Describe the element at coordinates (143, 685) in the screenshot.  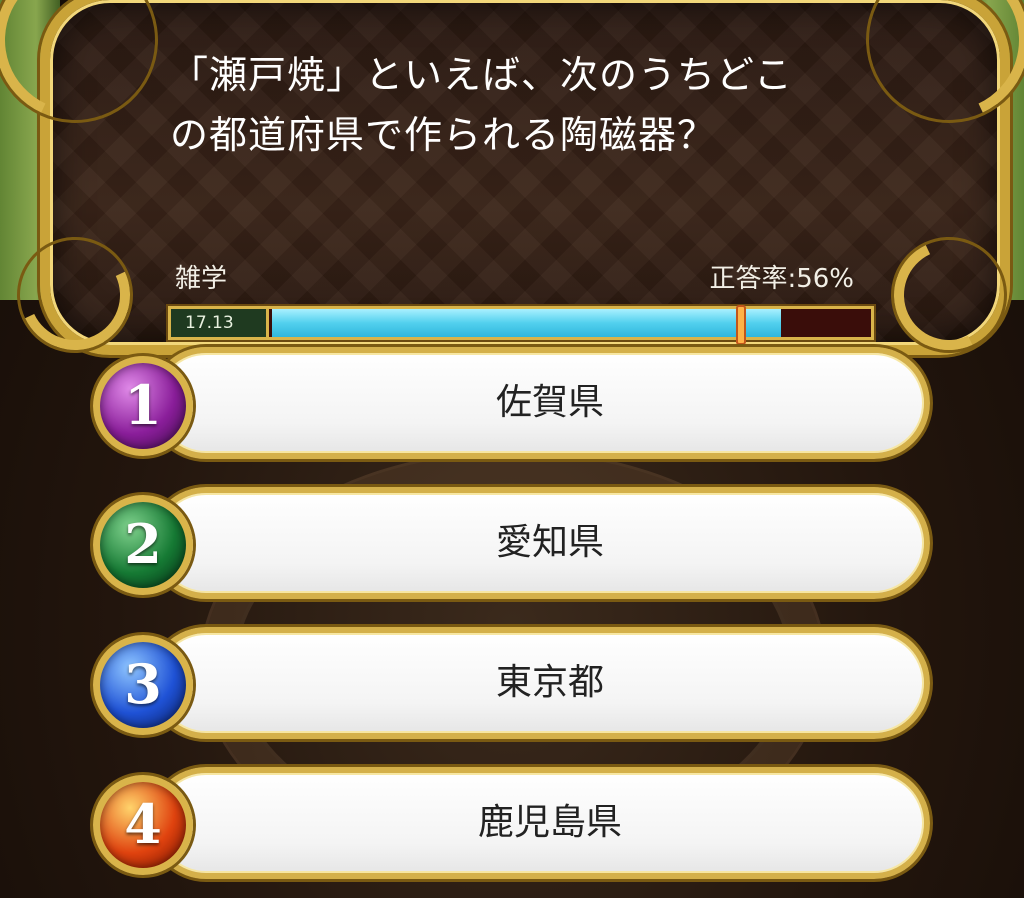
I see `answer-number-badge-3: 3` at that location.